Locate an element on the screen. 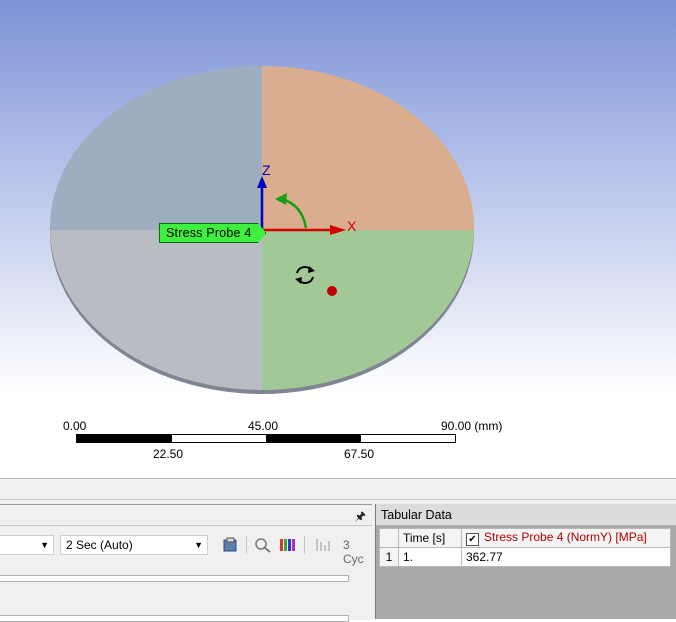  column-header-time: Time [s] is located at coordinates (430, 538).